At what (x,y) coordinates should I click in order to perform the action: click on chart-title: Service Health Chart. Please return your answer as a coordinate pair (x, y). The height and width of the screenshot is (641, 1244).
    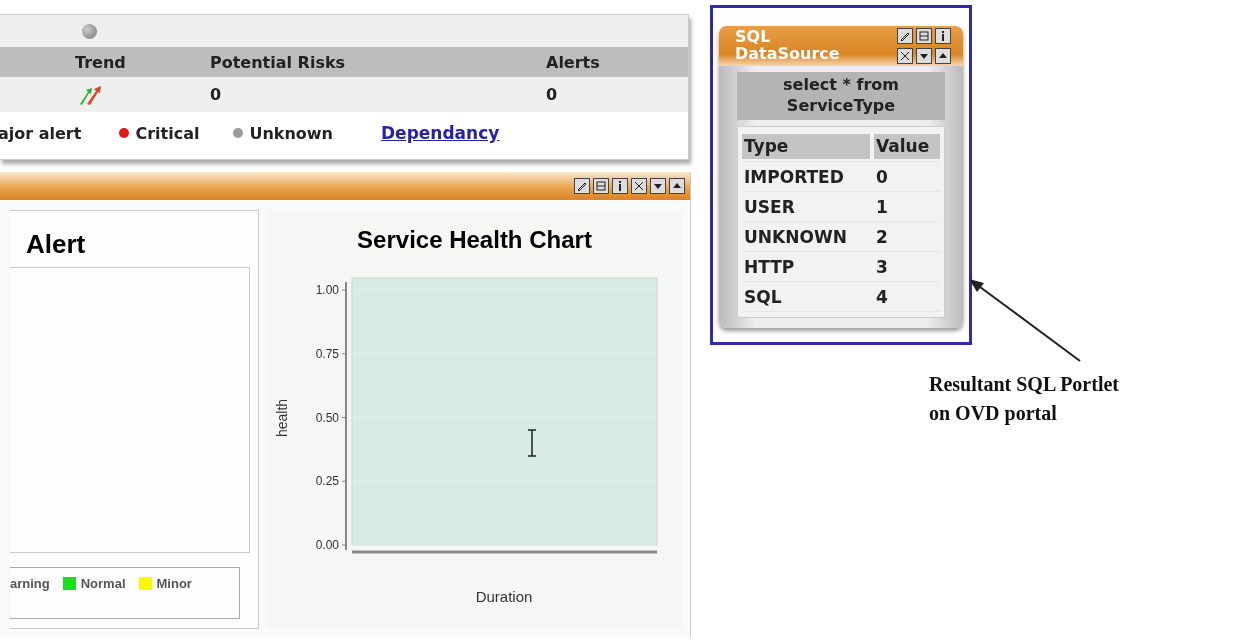
    Looking at the image, I should click on (474, 240).